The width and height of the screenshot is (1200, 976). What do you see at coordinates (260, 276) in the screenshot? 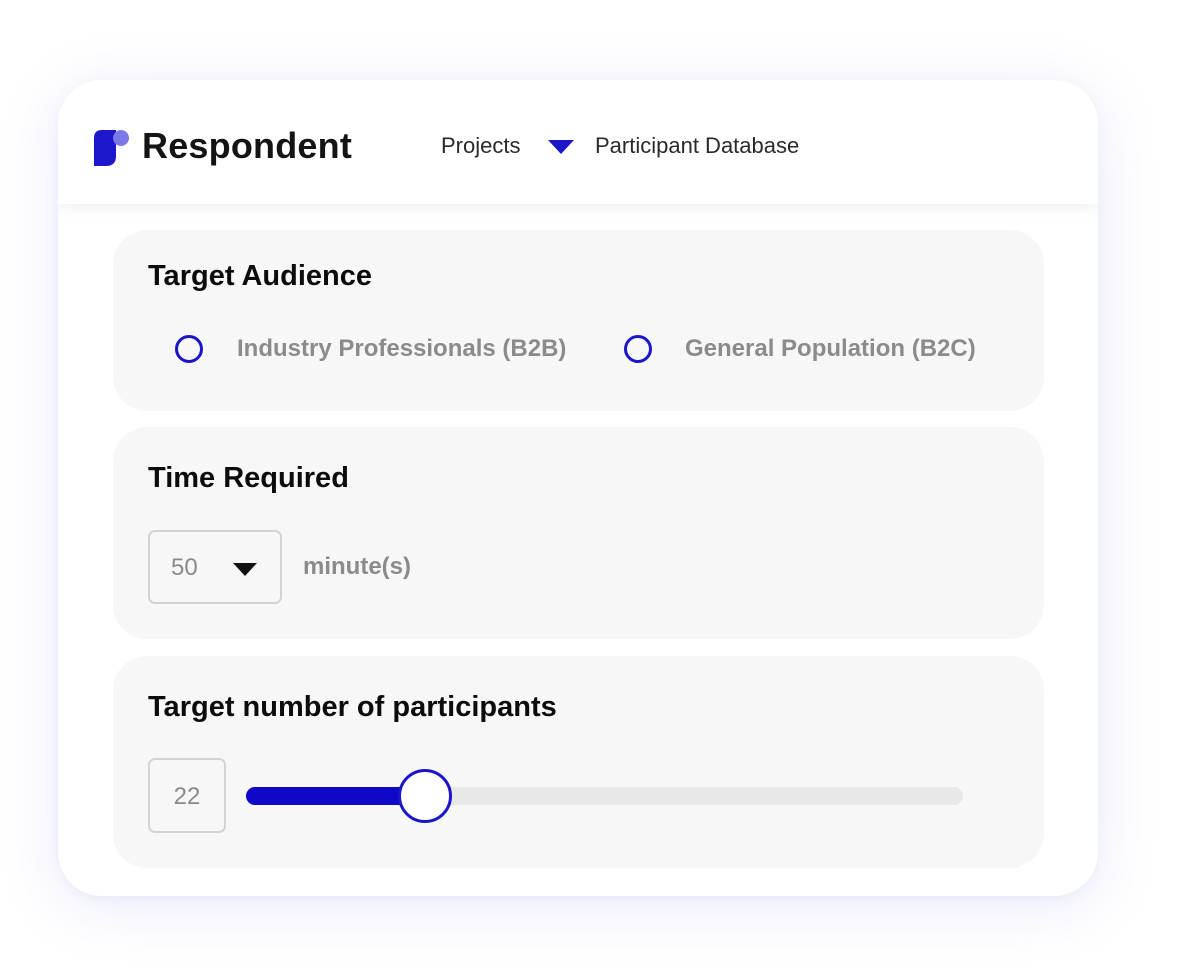
I see `section-title-target-audience: Target Audience` at bounding box center [260, 276].